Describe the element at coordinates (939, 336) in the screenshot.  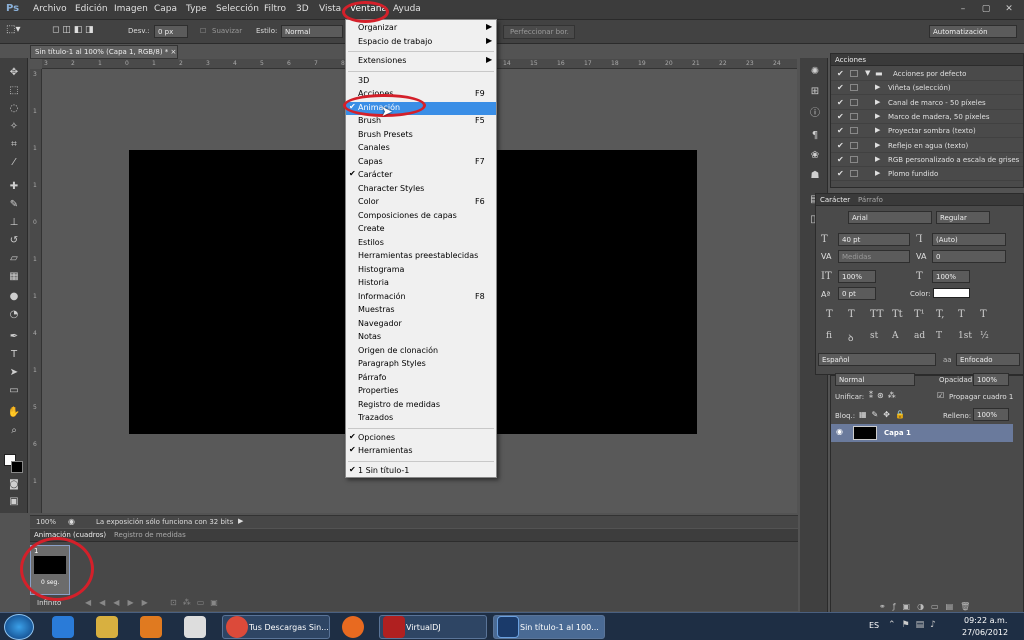
I see `opentype-button: T` at that location.